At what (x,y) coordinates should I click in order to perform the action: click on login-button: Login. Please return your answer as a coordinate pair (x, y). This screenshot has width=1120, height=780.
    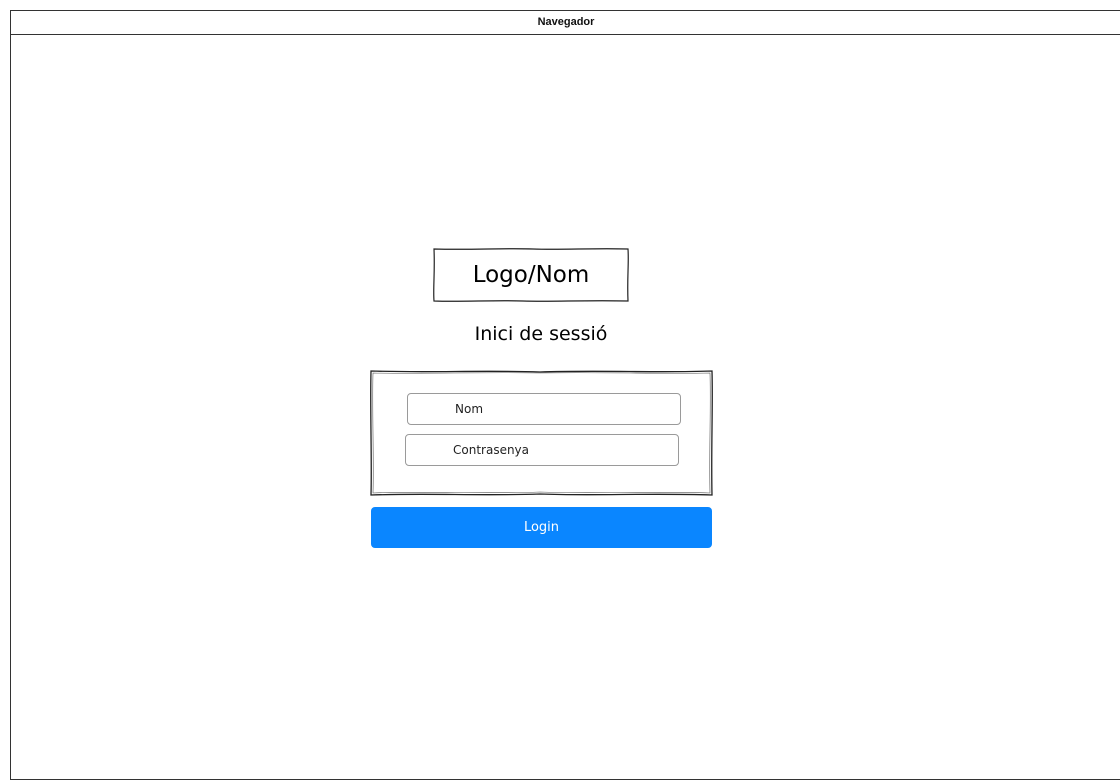
    Looking at the image, I should click on (541, 527).